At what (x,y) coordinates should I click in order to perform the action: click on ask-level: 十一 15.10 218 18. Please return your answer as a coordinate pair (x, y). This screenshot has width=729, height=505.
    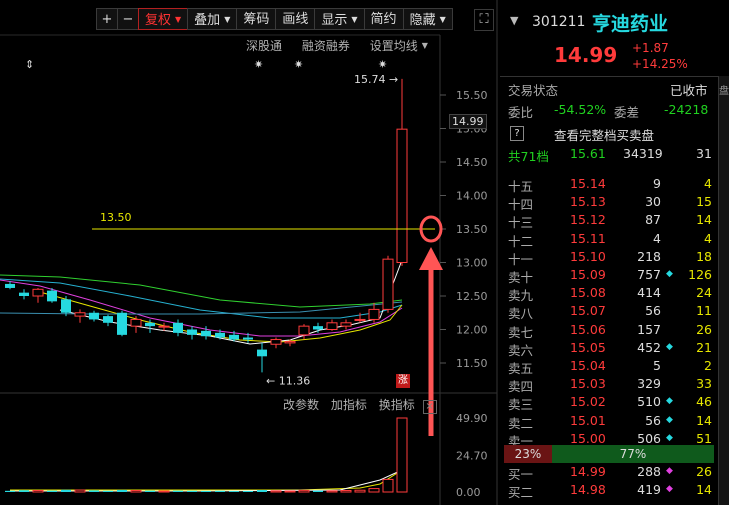
    Looking at the image, I should click on (610, 257).